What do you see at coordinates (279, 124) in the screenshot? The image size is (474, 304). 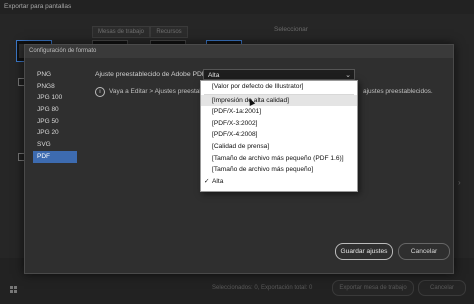 I see `menu-item-pdfx3: [PDF/X-3:2002]` at bounding box center [279, 124].